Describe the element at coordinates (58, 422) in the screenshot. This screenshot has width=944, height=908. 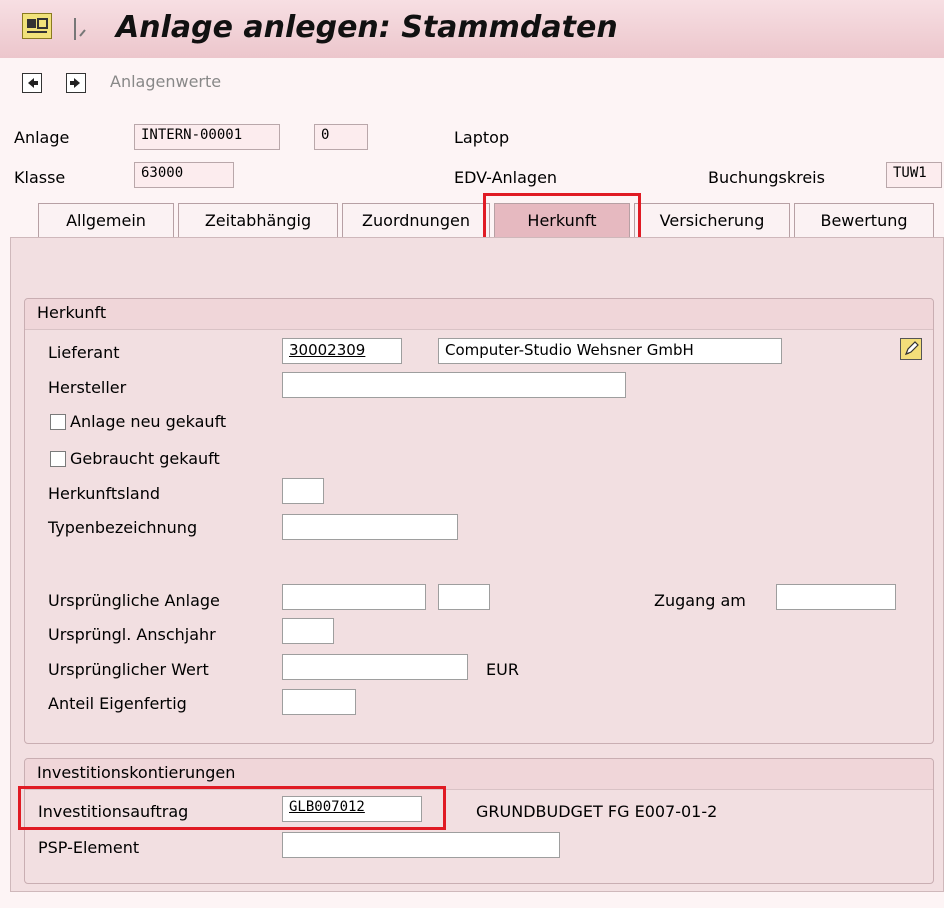
I see `neu-gekauft-checkbox` at that location.